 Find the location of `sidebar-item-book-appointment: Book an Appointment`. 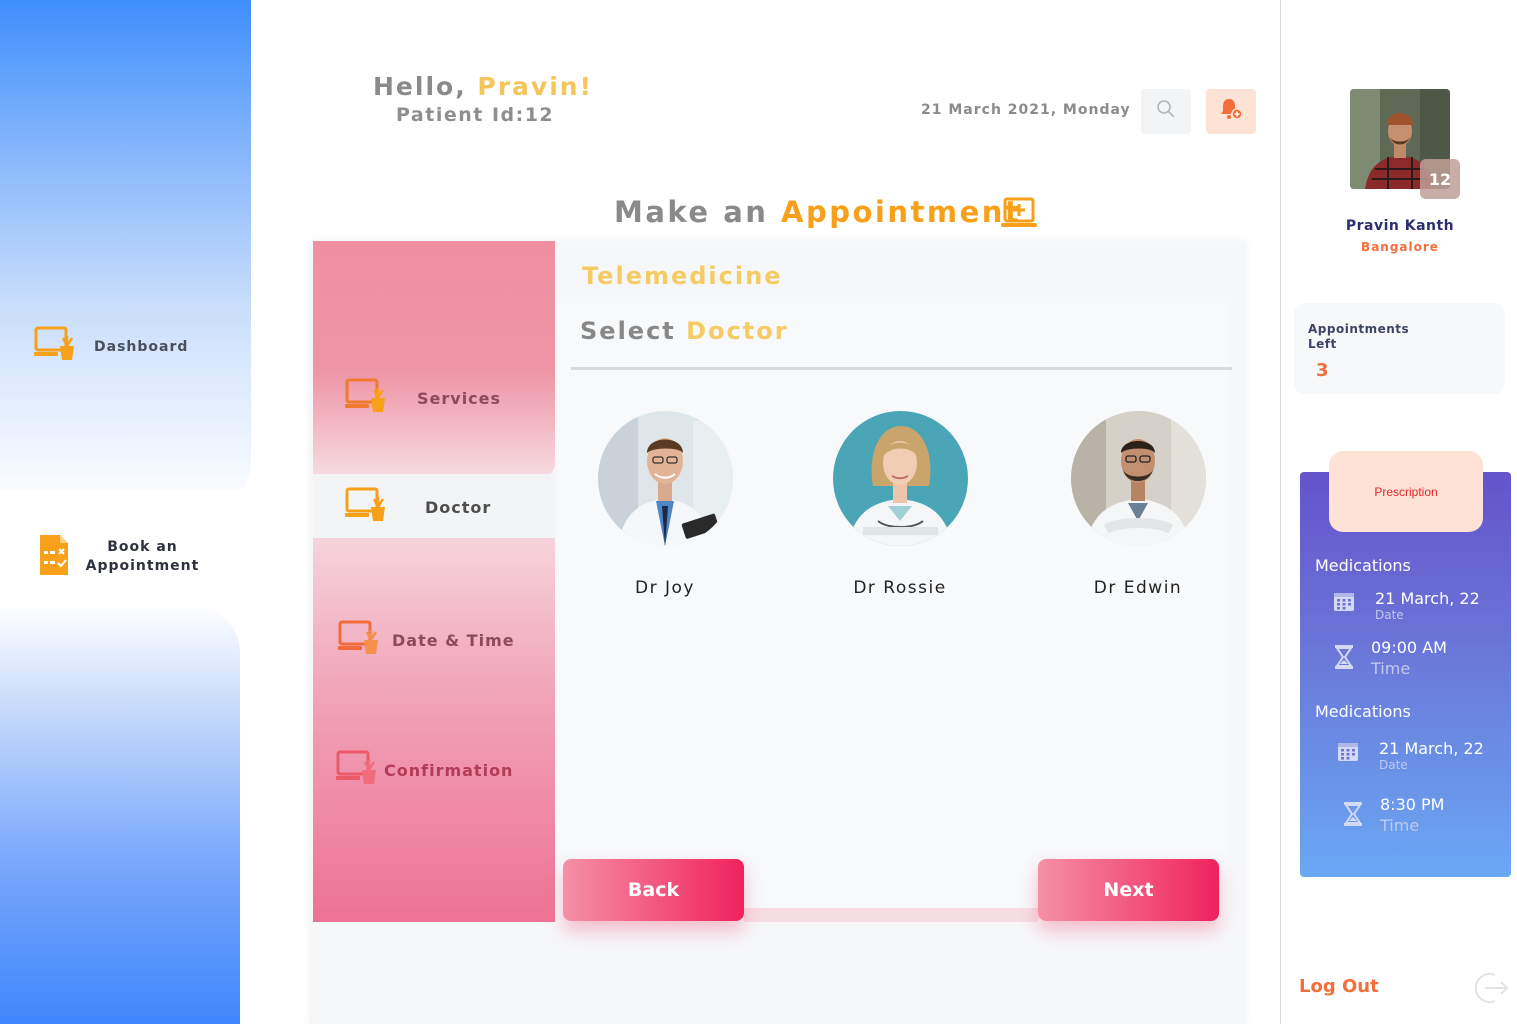

sidebar-item-book-appointment: Book an Appointment is located at coordinates (142, 557).